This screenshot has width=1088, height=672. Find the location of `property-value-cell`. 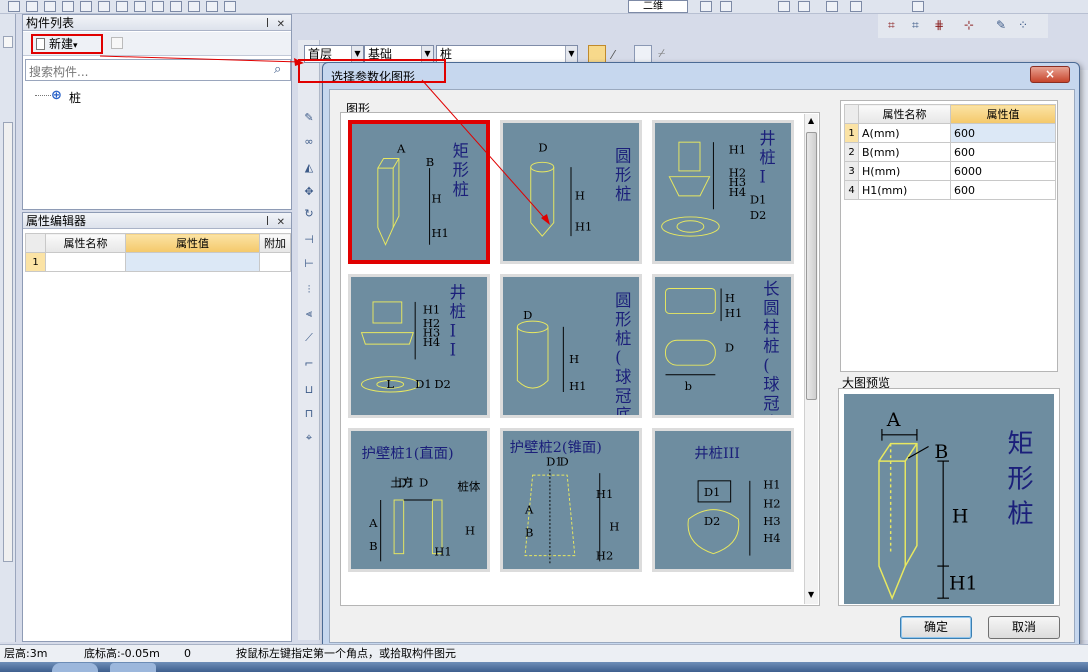

property-value-cell is located at coordinates (192, 262).